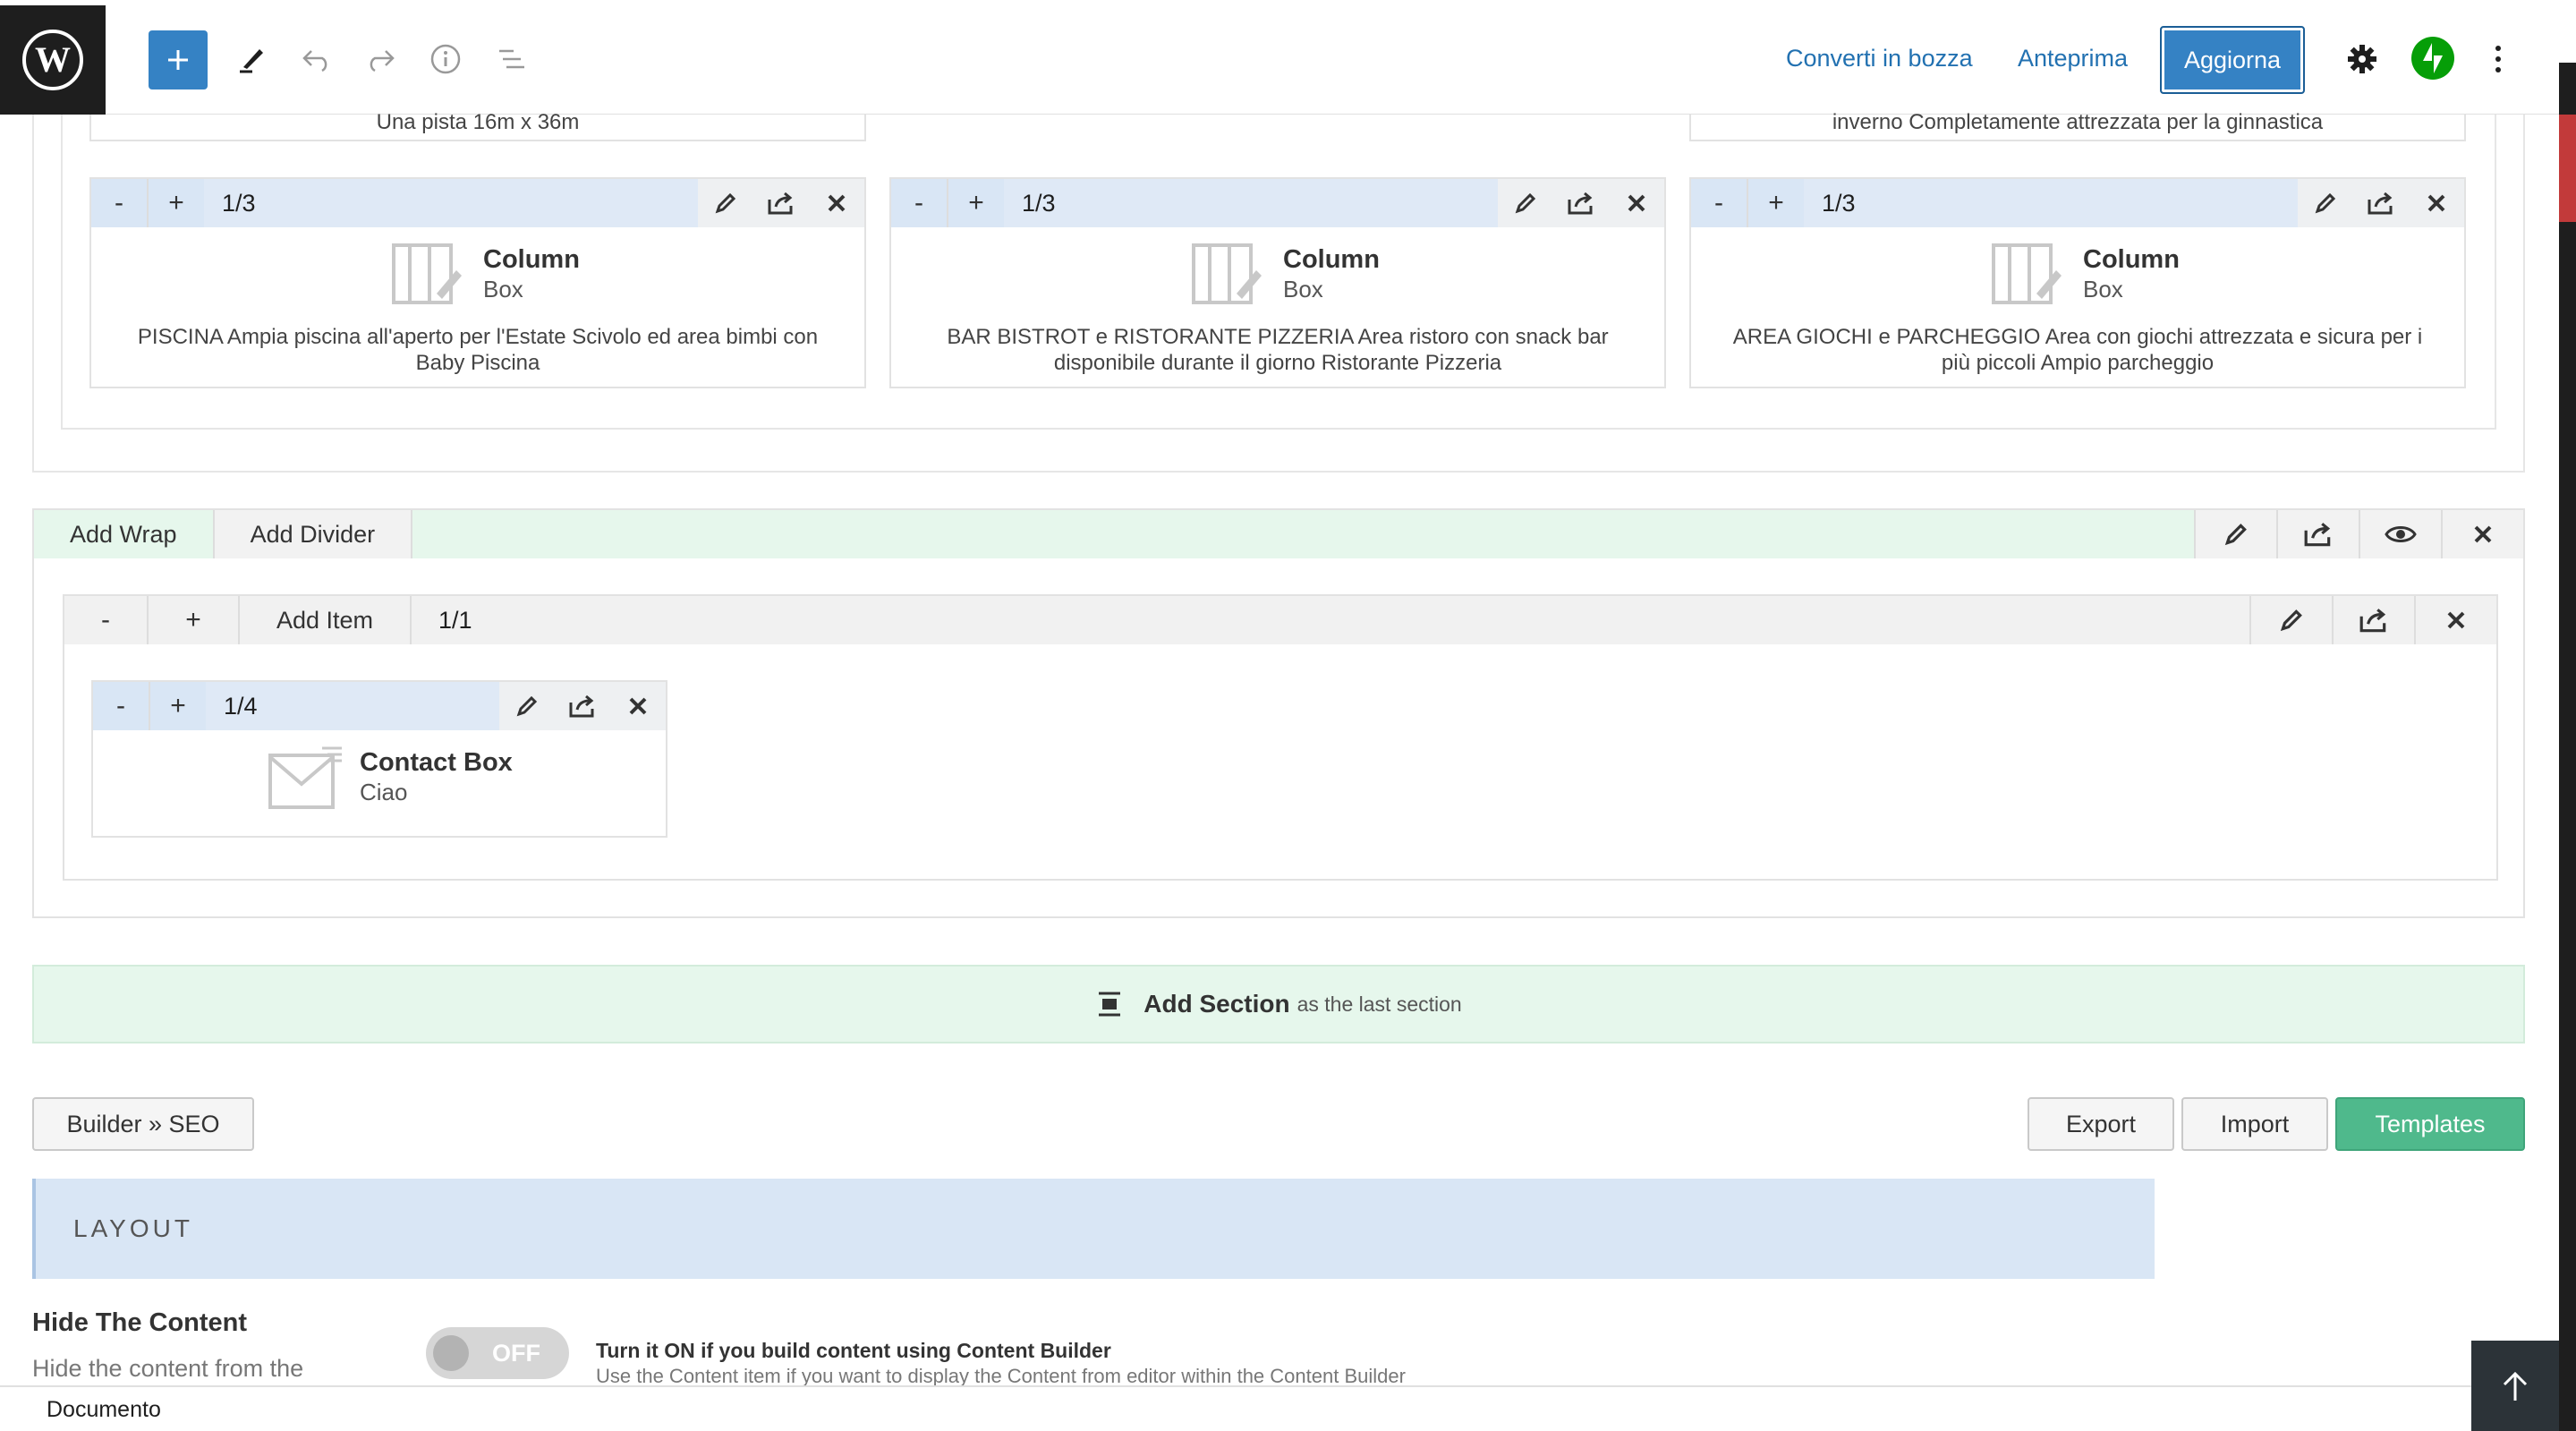 This screenshot has height=1431, width=2576. I want to click on undo-button, so click(317, 59).